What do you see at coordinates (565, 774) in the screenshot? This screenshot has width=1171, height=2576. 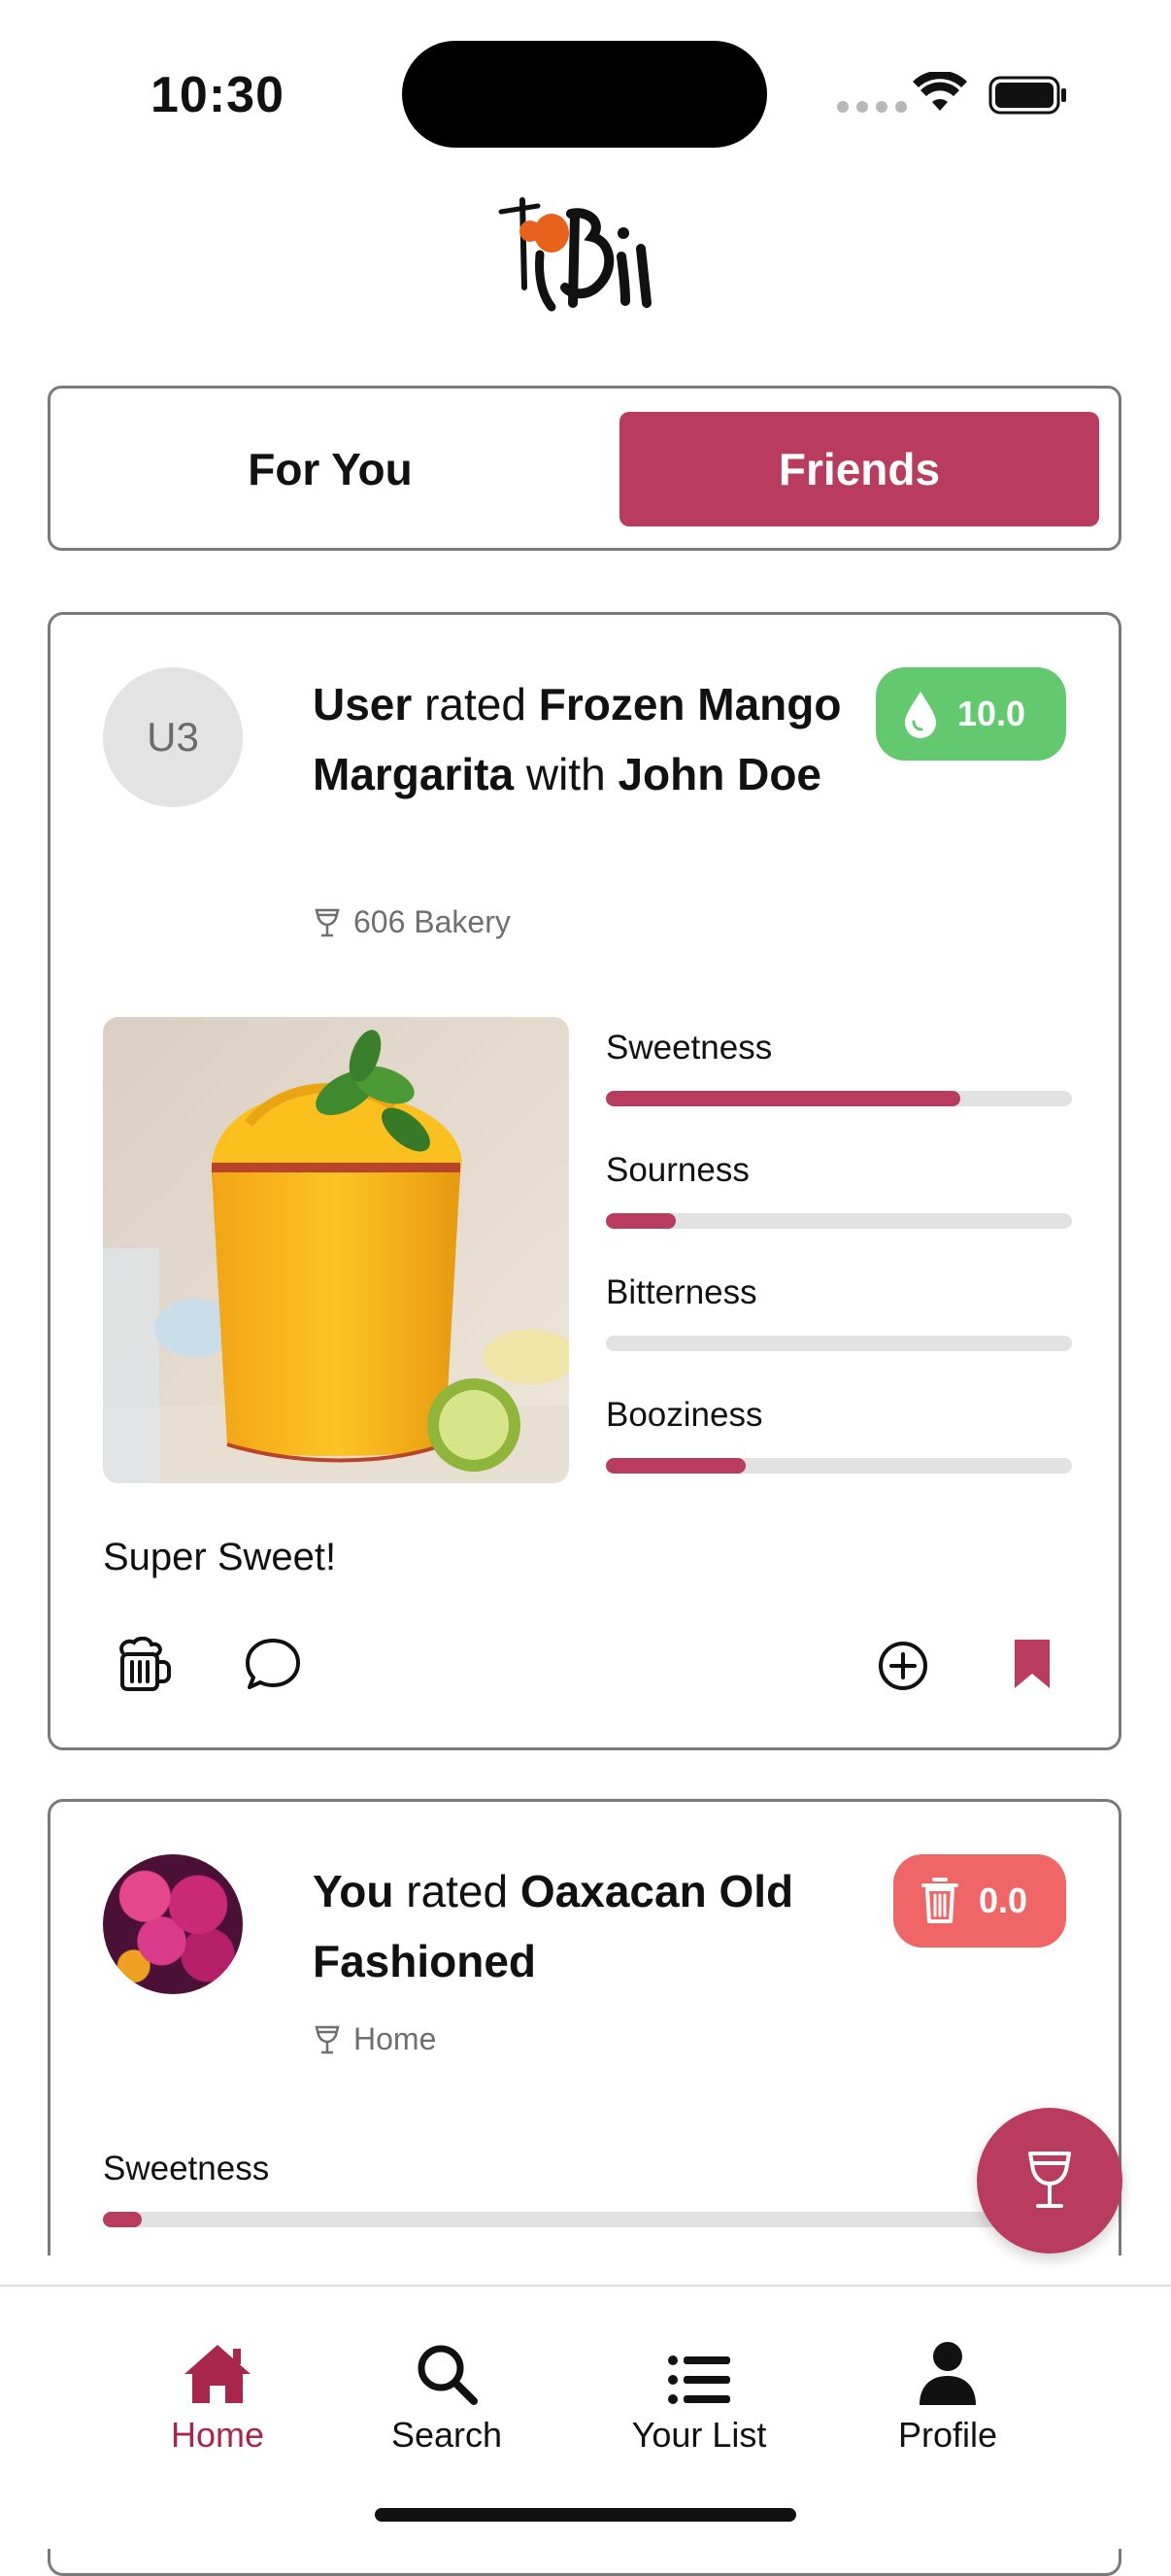 I see `connector-text: with` at bounding box center [565, 774].